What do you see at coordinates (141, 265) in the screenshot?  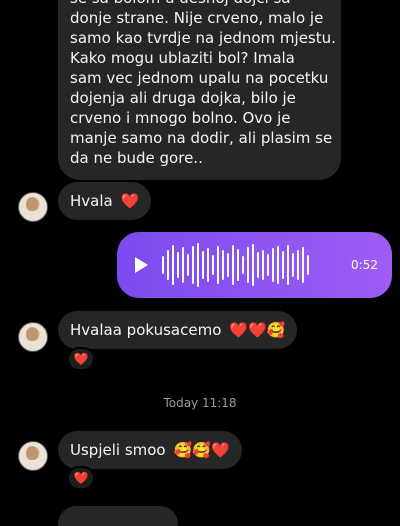 I see `play-icon` at bounding box center [141, 265].